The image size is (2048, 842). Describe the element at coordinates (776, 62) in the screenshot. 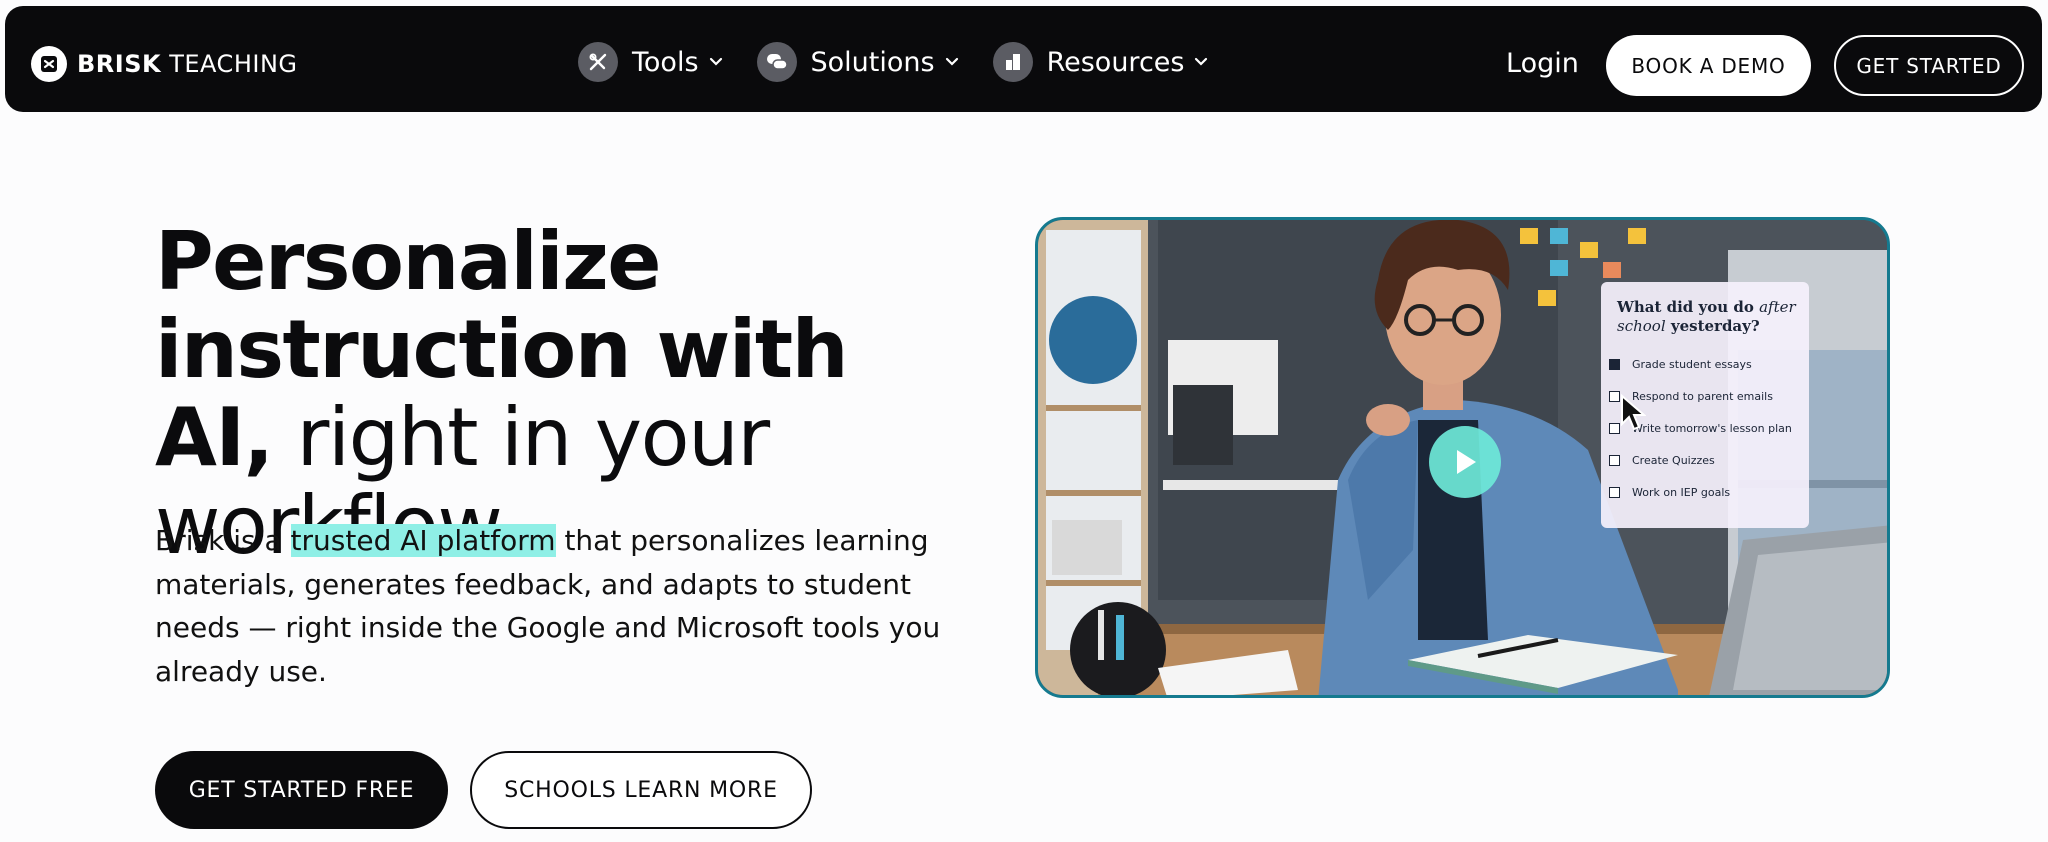

I see `chat-bubbles-icon` at that location.